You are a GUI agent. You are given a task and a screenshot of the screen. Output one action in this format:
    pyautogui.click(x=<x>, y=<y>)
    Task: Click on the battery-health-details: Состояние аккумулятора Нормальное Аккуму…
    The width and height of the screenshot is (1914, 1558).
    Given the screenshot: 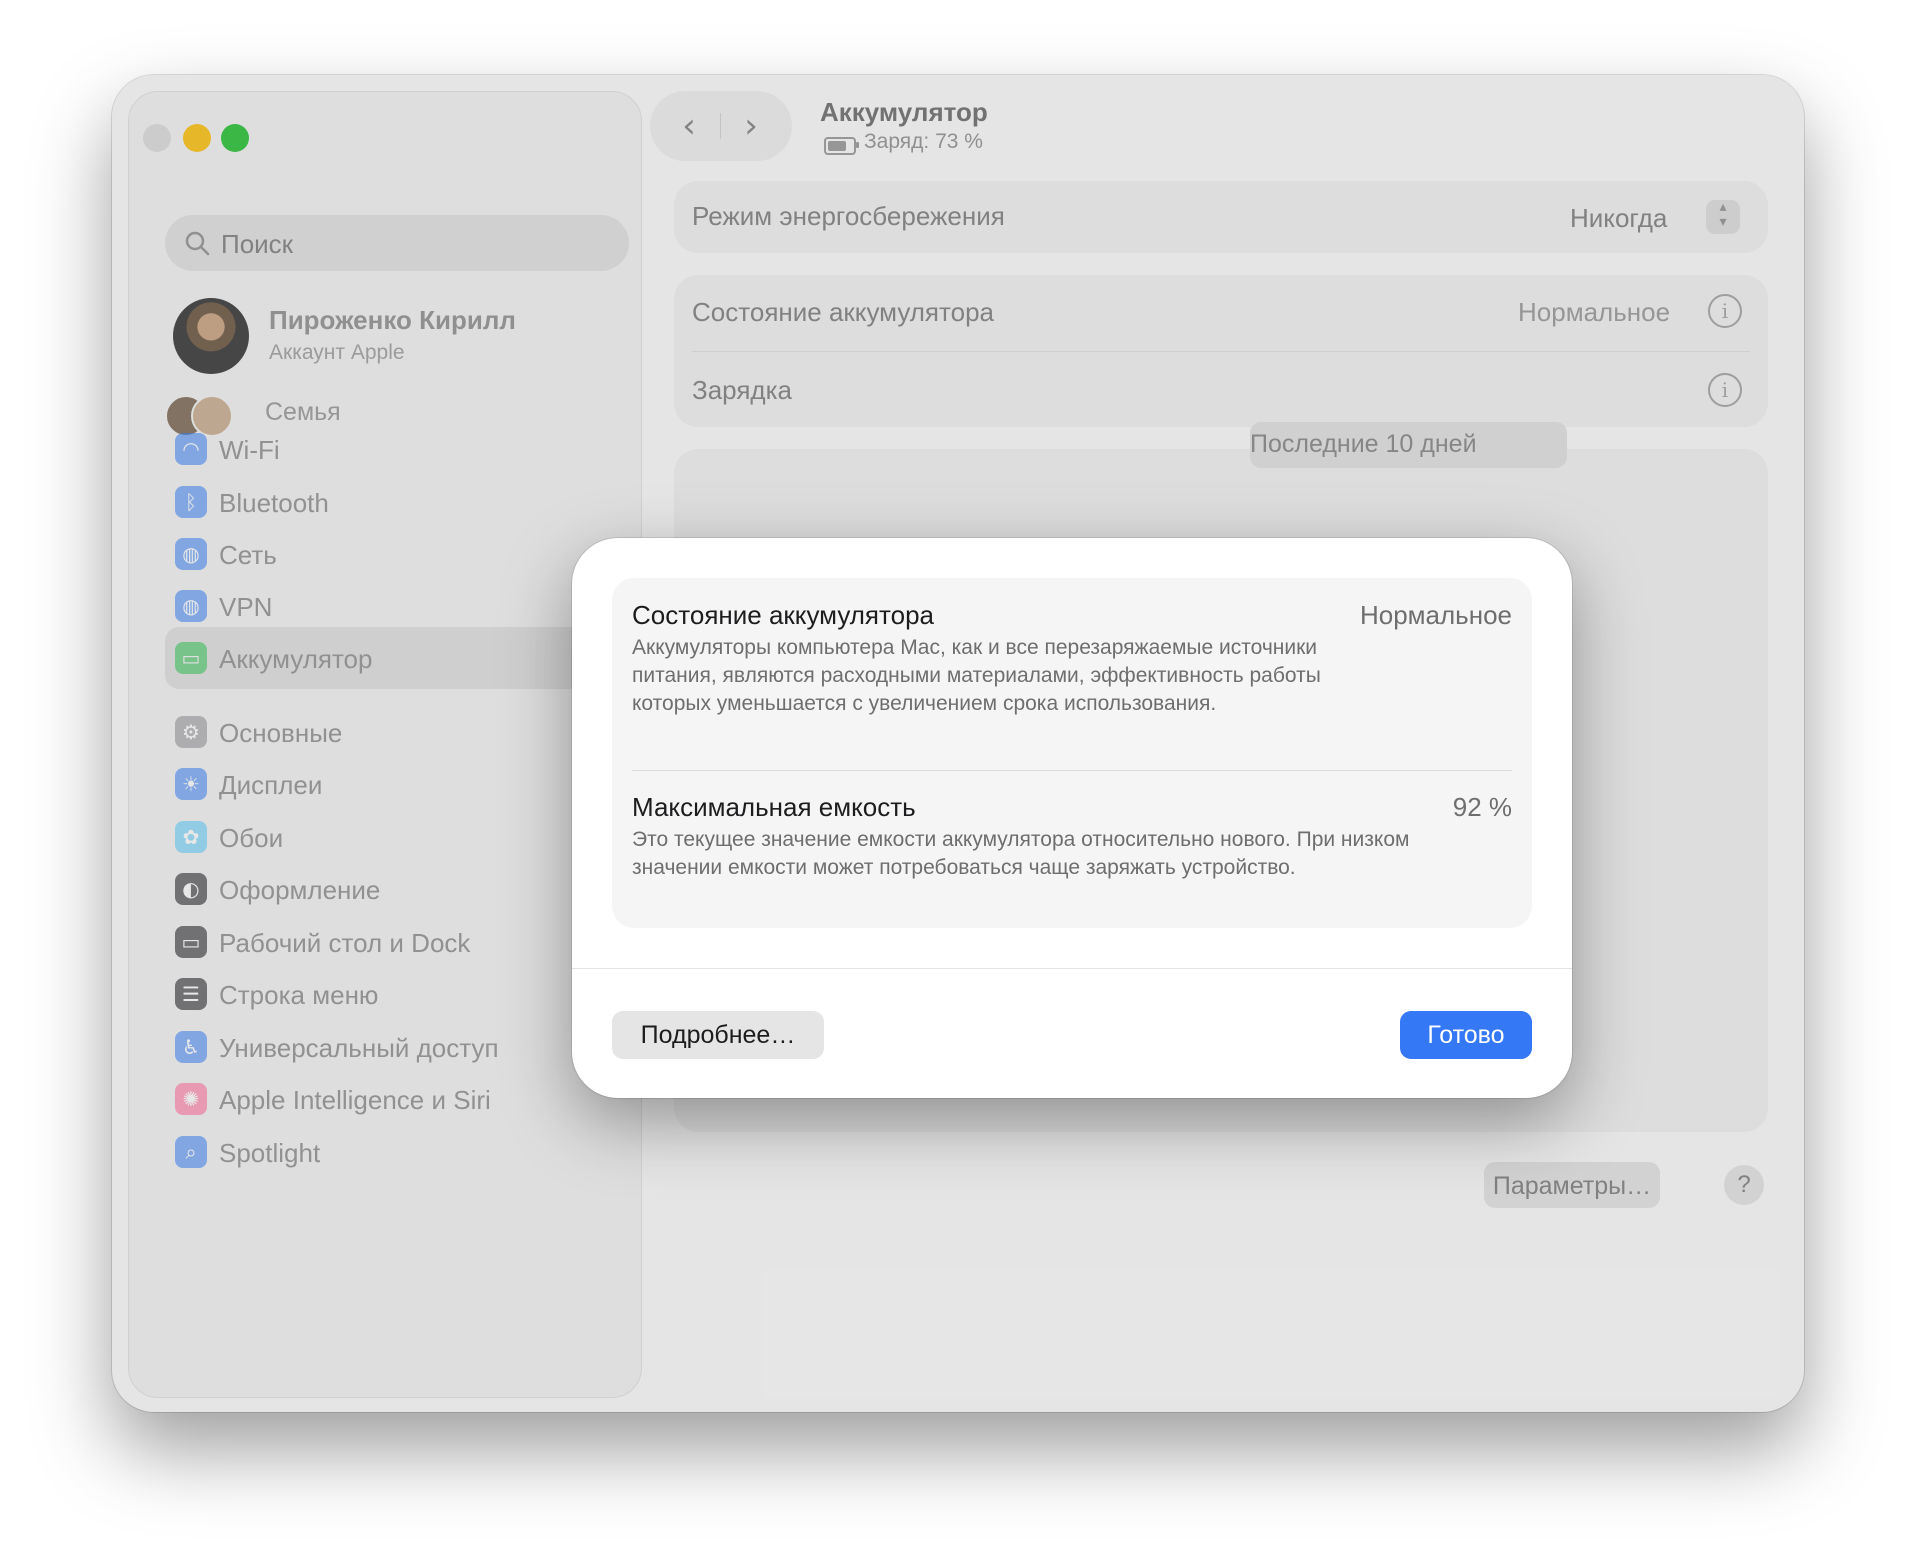 What is the action you would take?
    pyautogui.click(x=1072, y=753)
    